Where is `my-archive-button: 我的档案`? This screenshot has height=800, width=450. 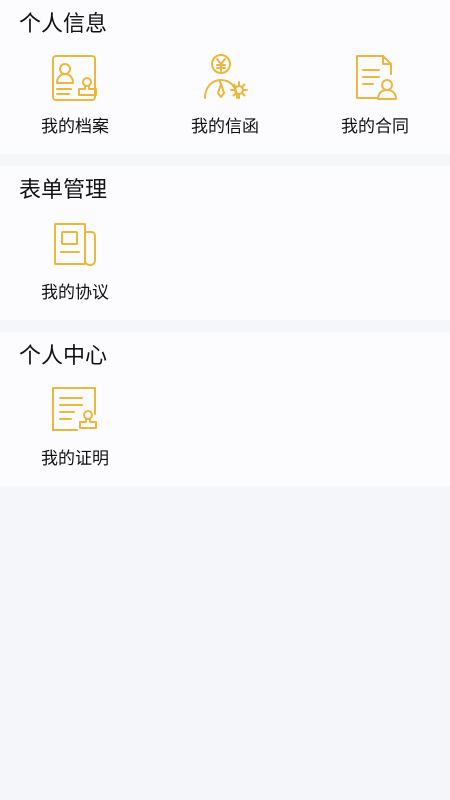 my-archive-button: 我的档案 is located at coordinates (75, 95).